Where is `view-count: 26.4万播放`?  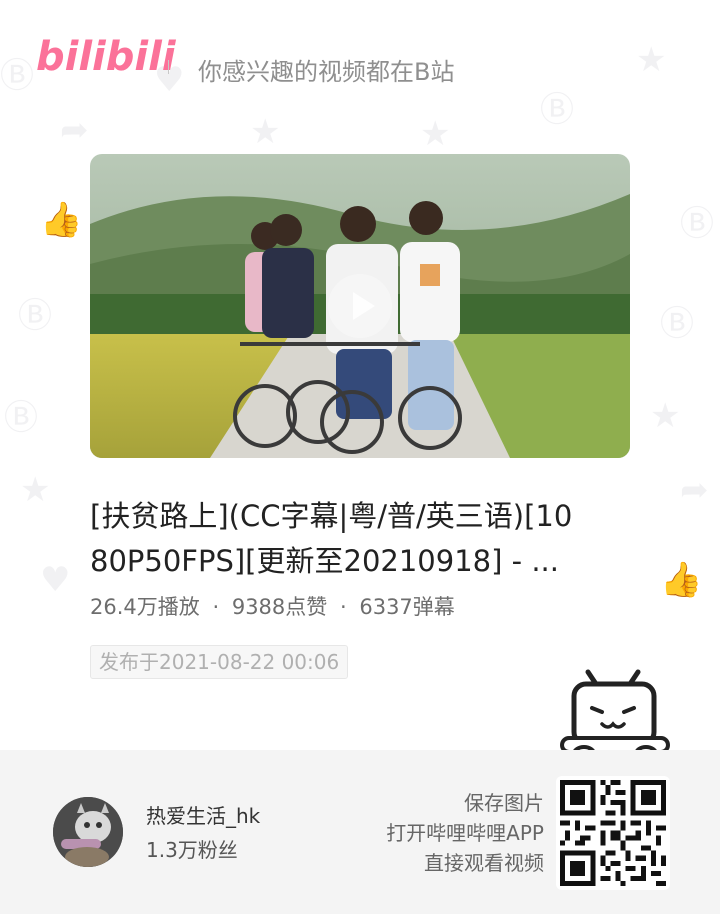 view-count: 26.4万播放 is located at coordinates (145, 607).